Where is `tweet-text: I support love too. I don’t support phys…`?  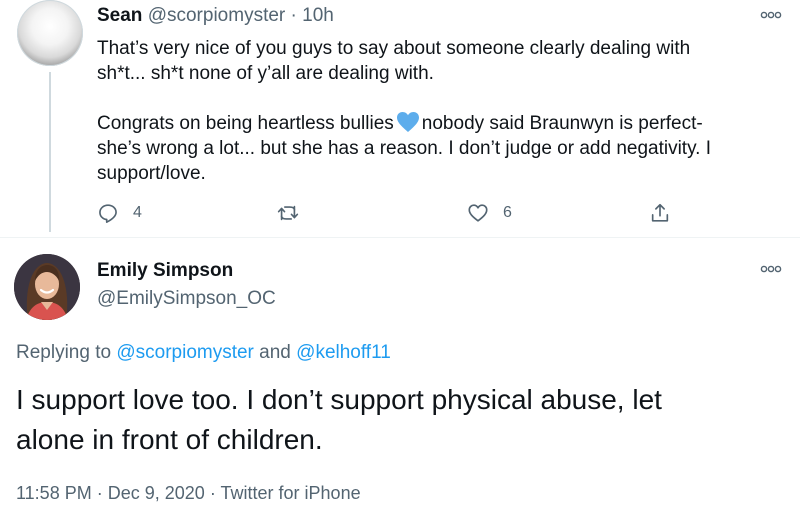
tweet-text: I support love too. I don’t support phys… is located at coordinates (396, 420).